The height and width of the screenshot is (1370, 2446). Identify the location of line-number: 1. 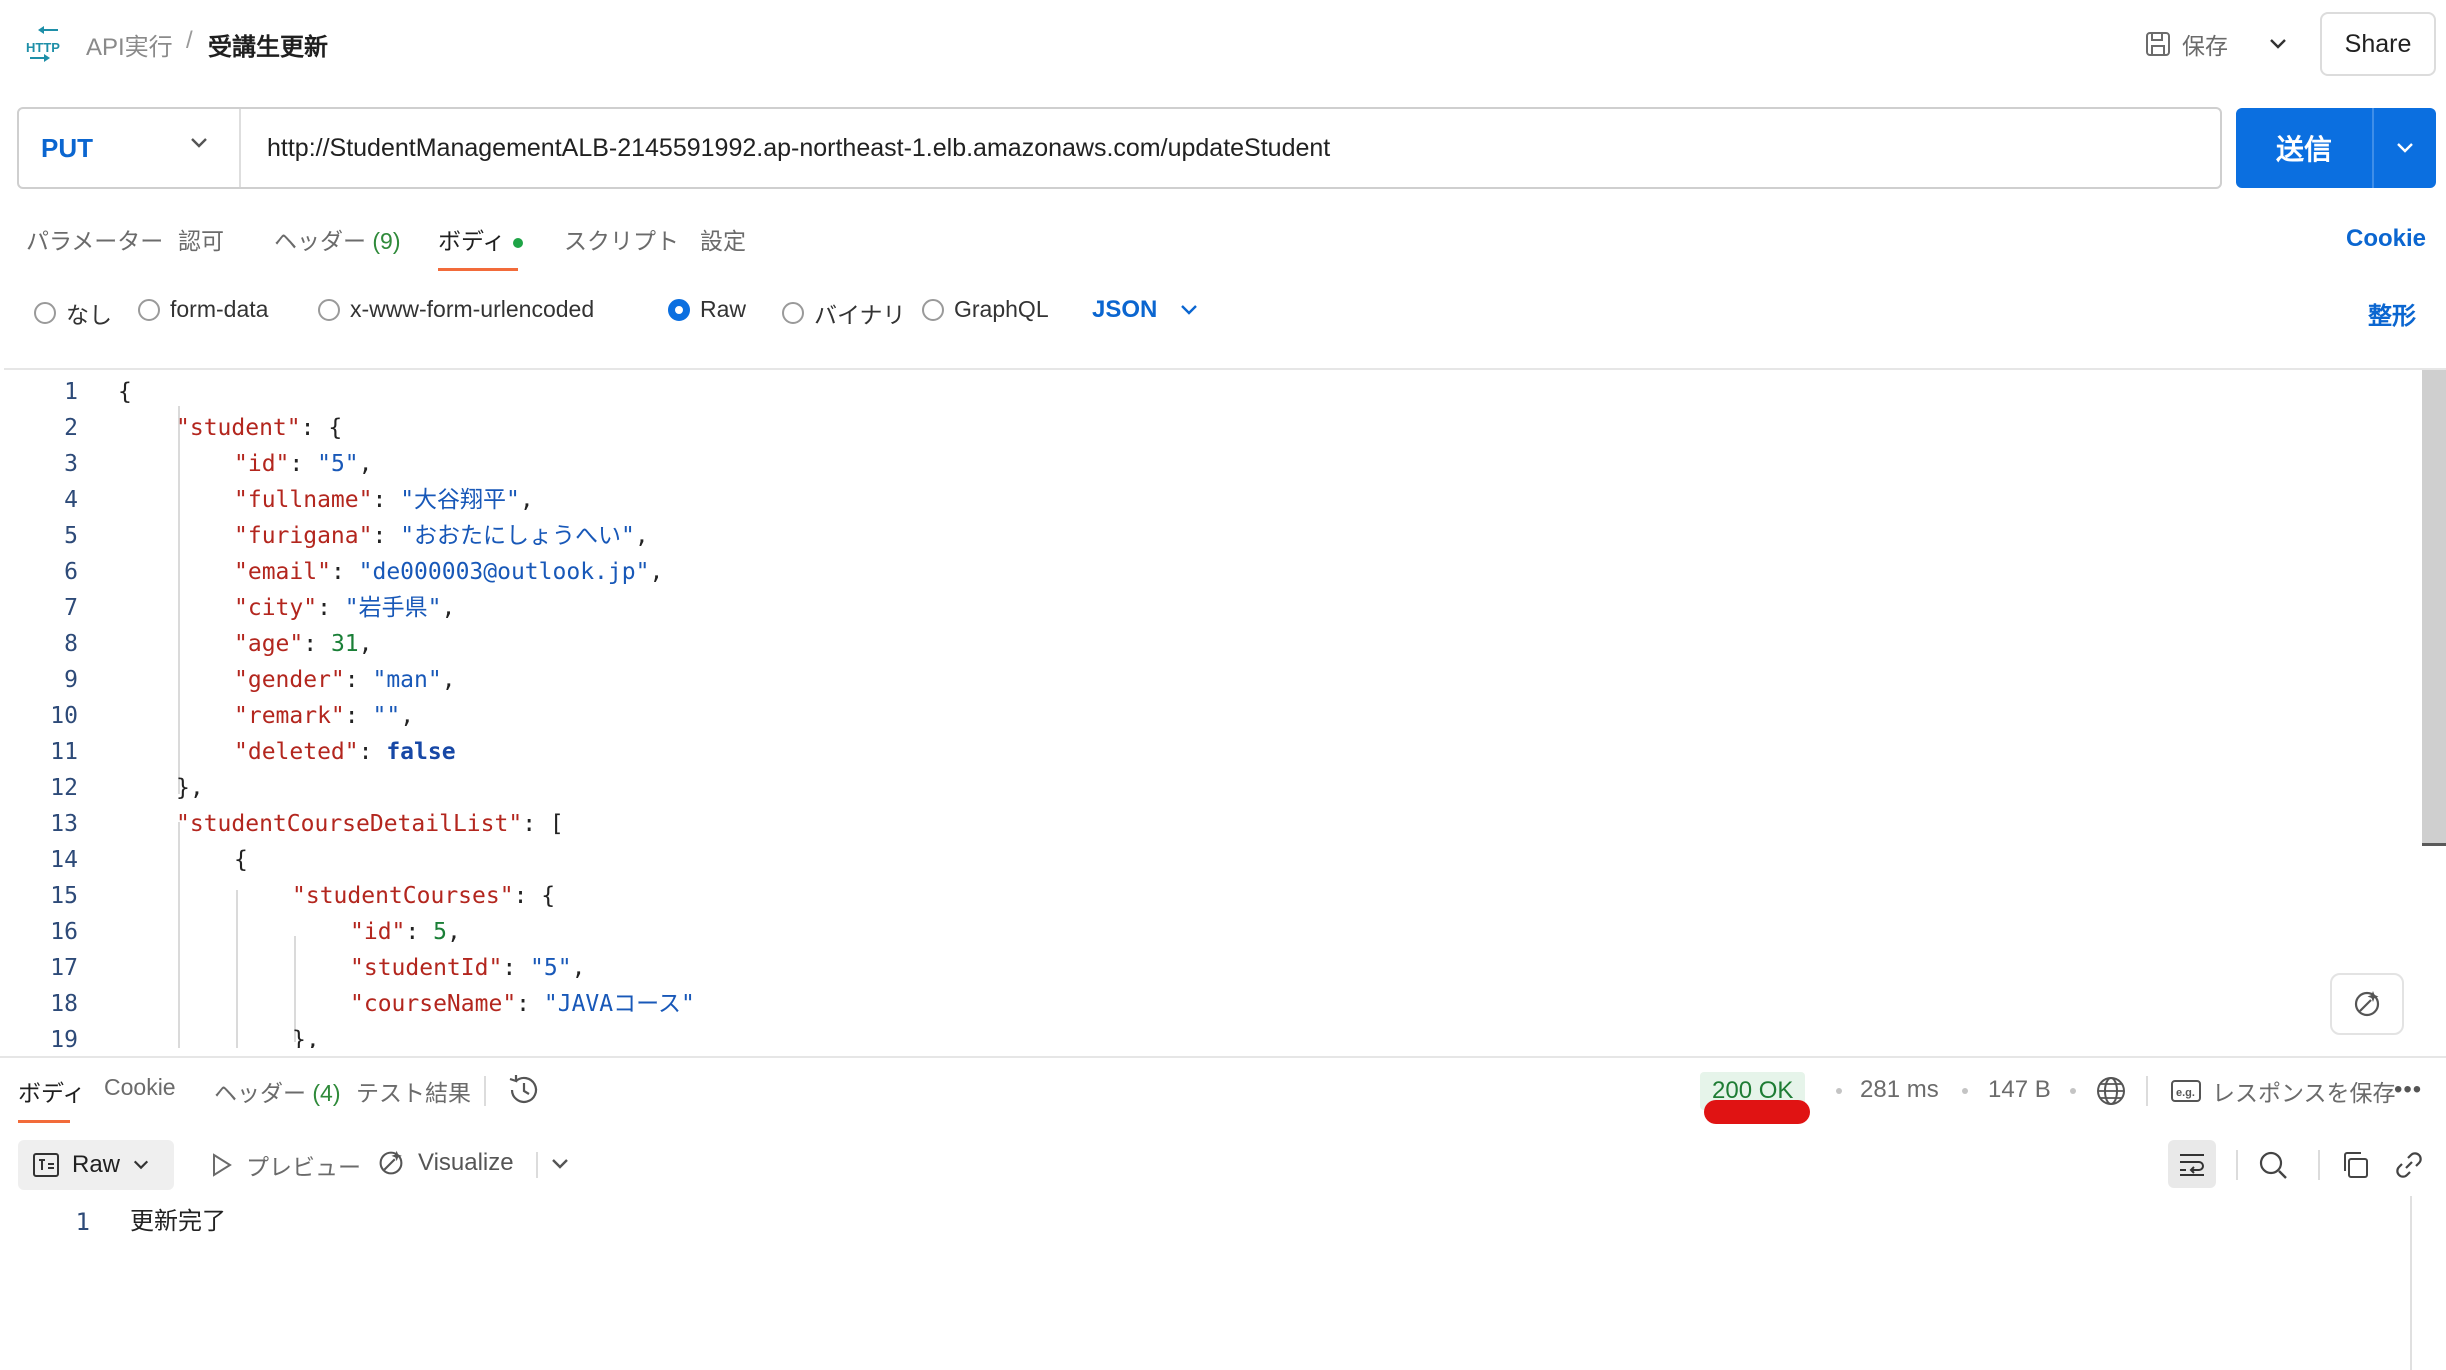
(71, 392).